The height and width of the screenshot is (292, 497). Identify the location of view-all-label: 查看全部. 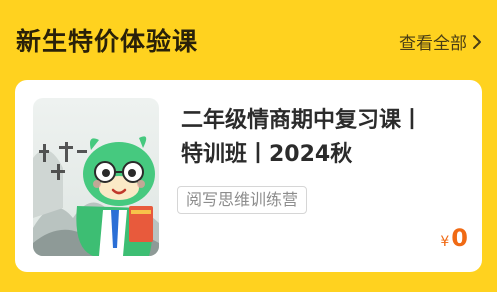
(433, 44).